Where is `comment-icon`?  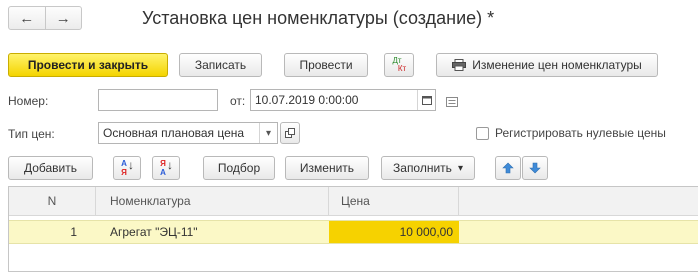
comment-icon is located at coordinates (452, 103).